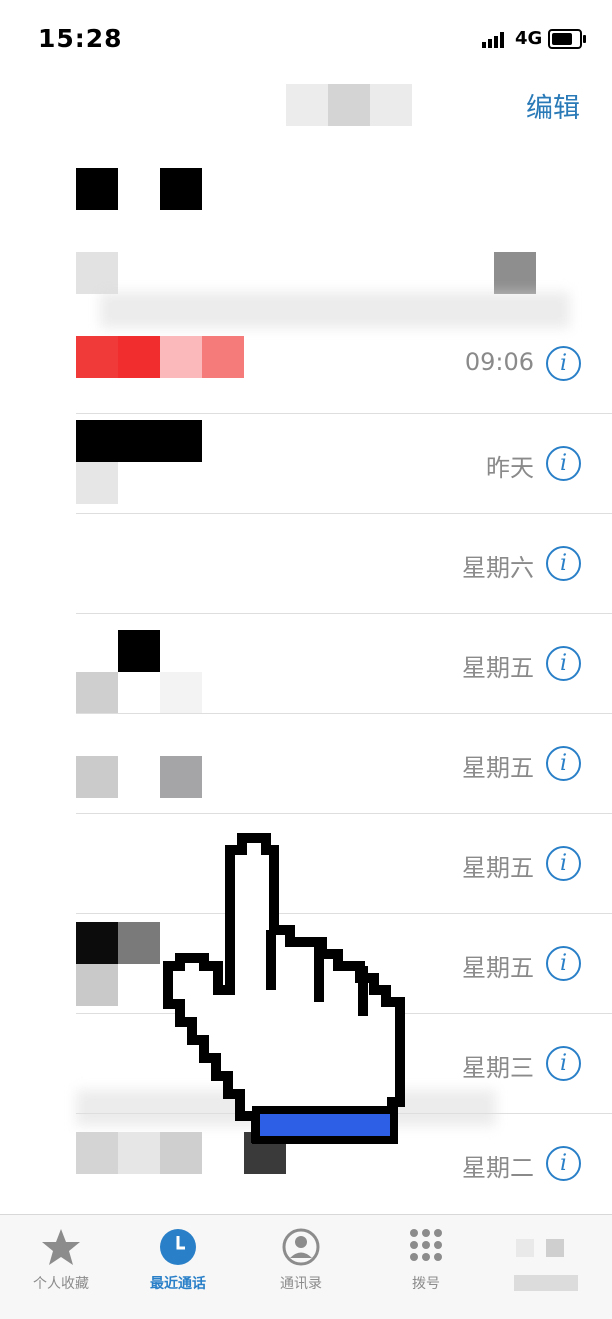  What do you see at coordinates (426, 1267) in the screenshot?
I see `tab-keypad: 拨号` at bounding box center [426, 1267].